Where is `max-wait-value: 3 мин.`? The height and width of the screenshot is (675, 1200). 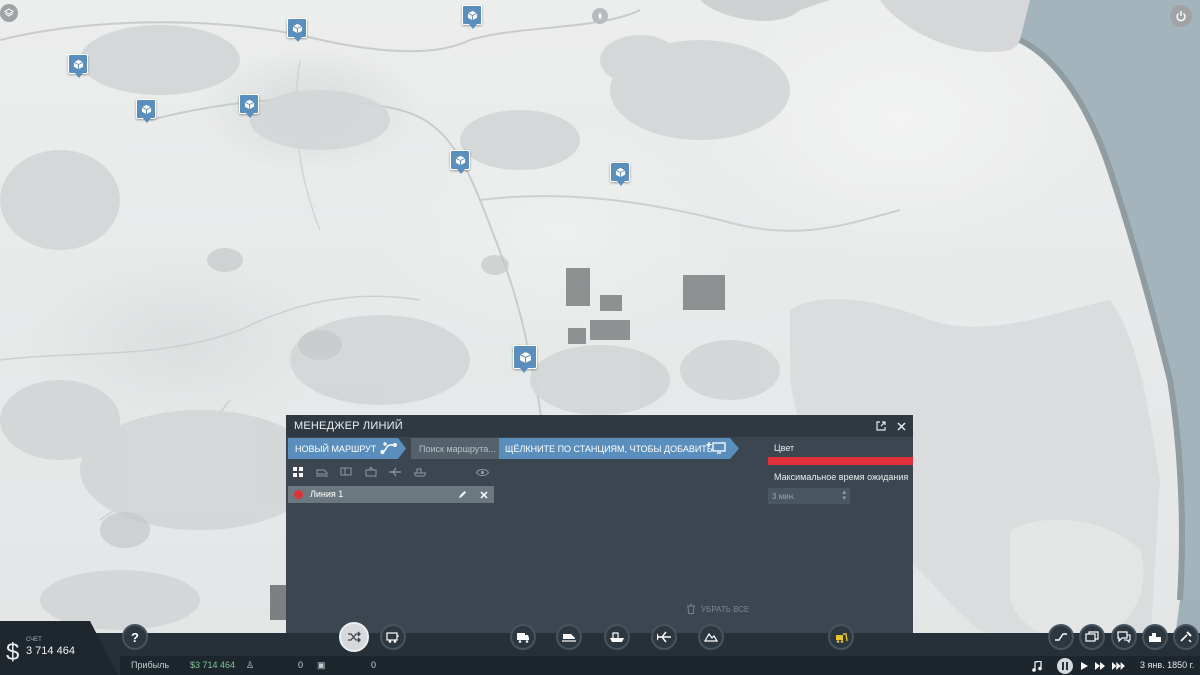
max-wait-value: 3 мин. is located at coordinates (784, 496).